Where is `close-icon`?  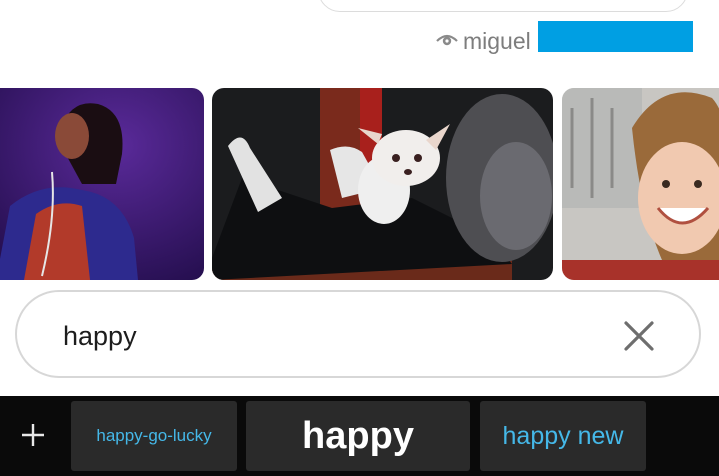
close-icon is located at coordinates (639, 336).